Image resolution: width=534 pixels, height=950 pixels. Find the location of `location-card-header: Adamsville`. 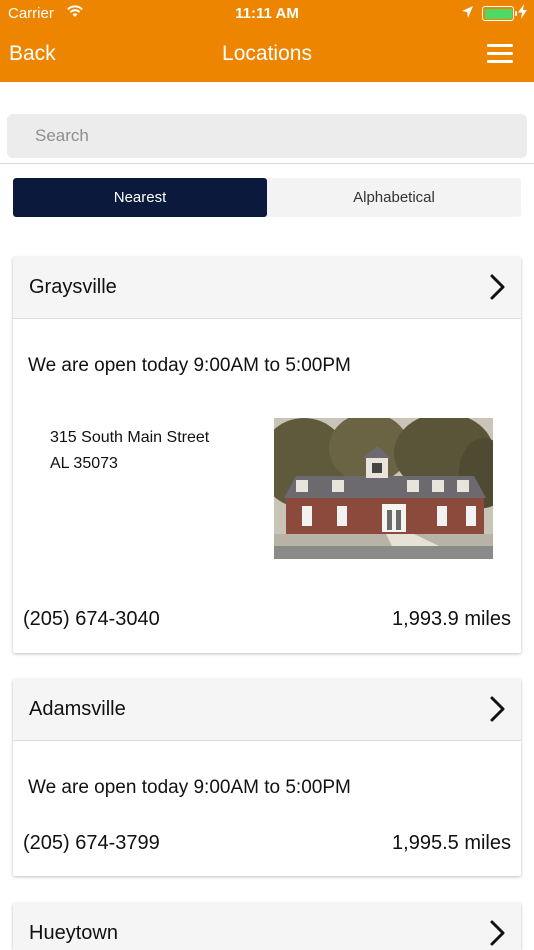

location-card-header: Adamsville is located at coordinates (267, 710).